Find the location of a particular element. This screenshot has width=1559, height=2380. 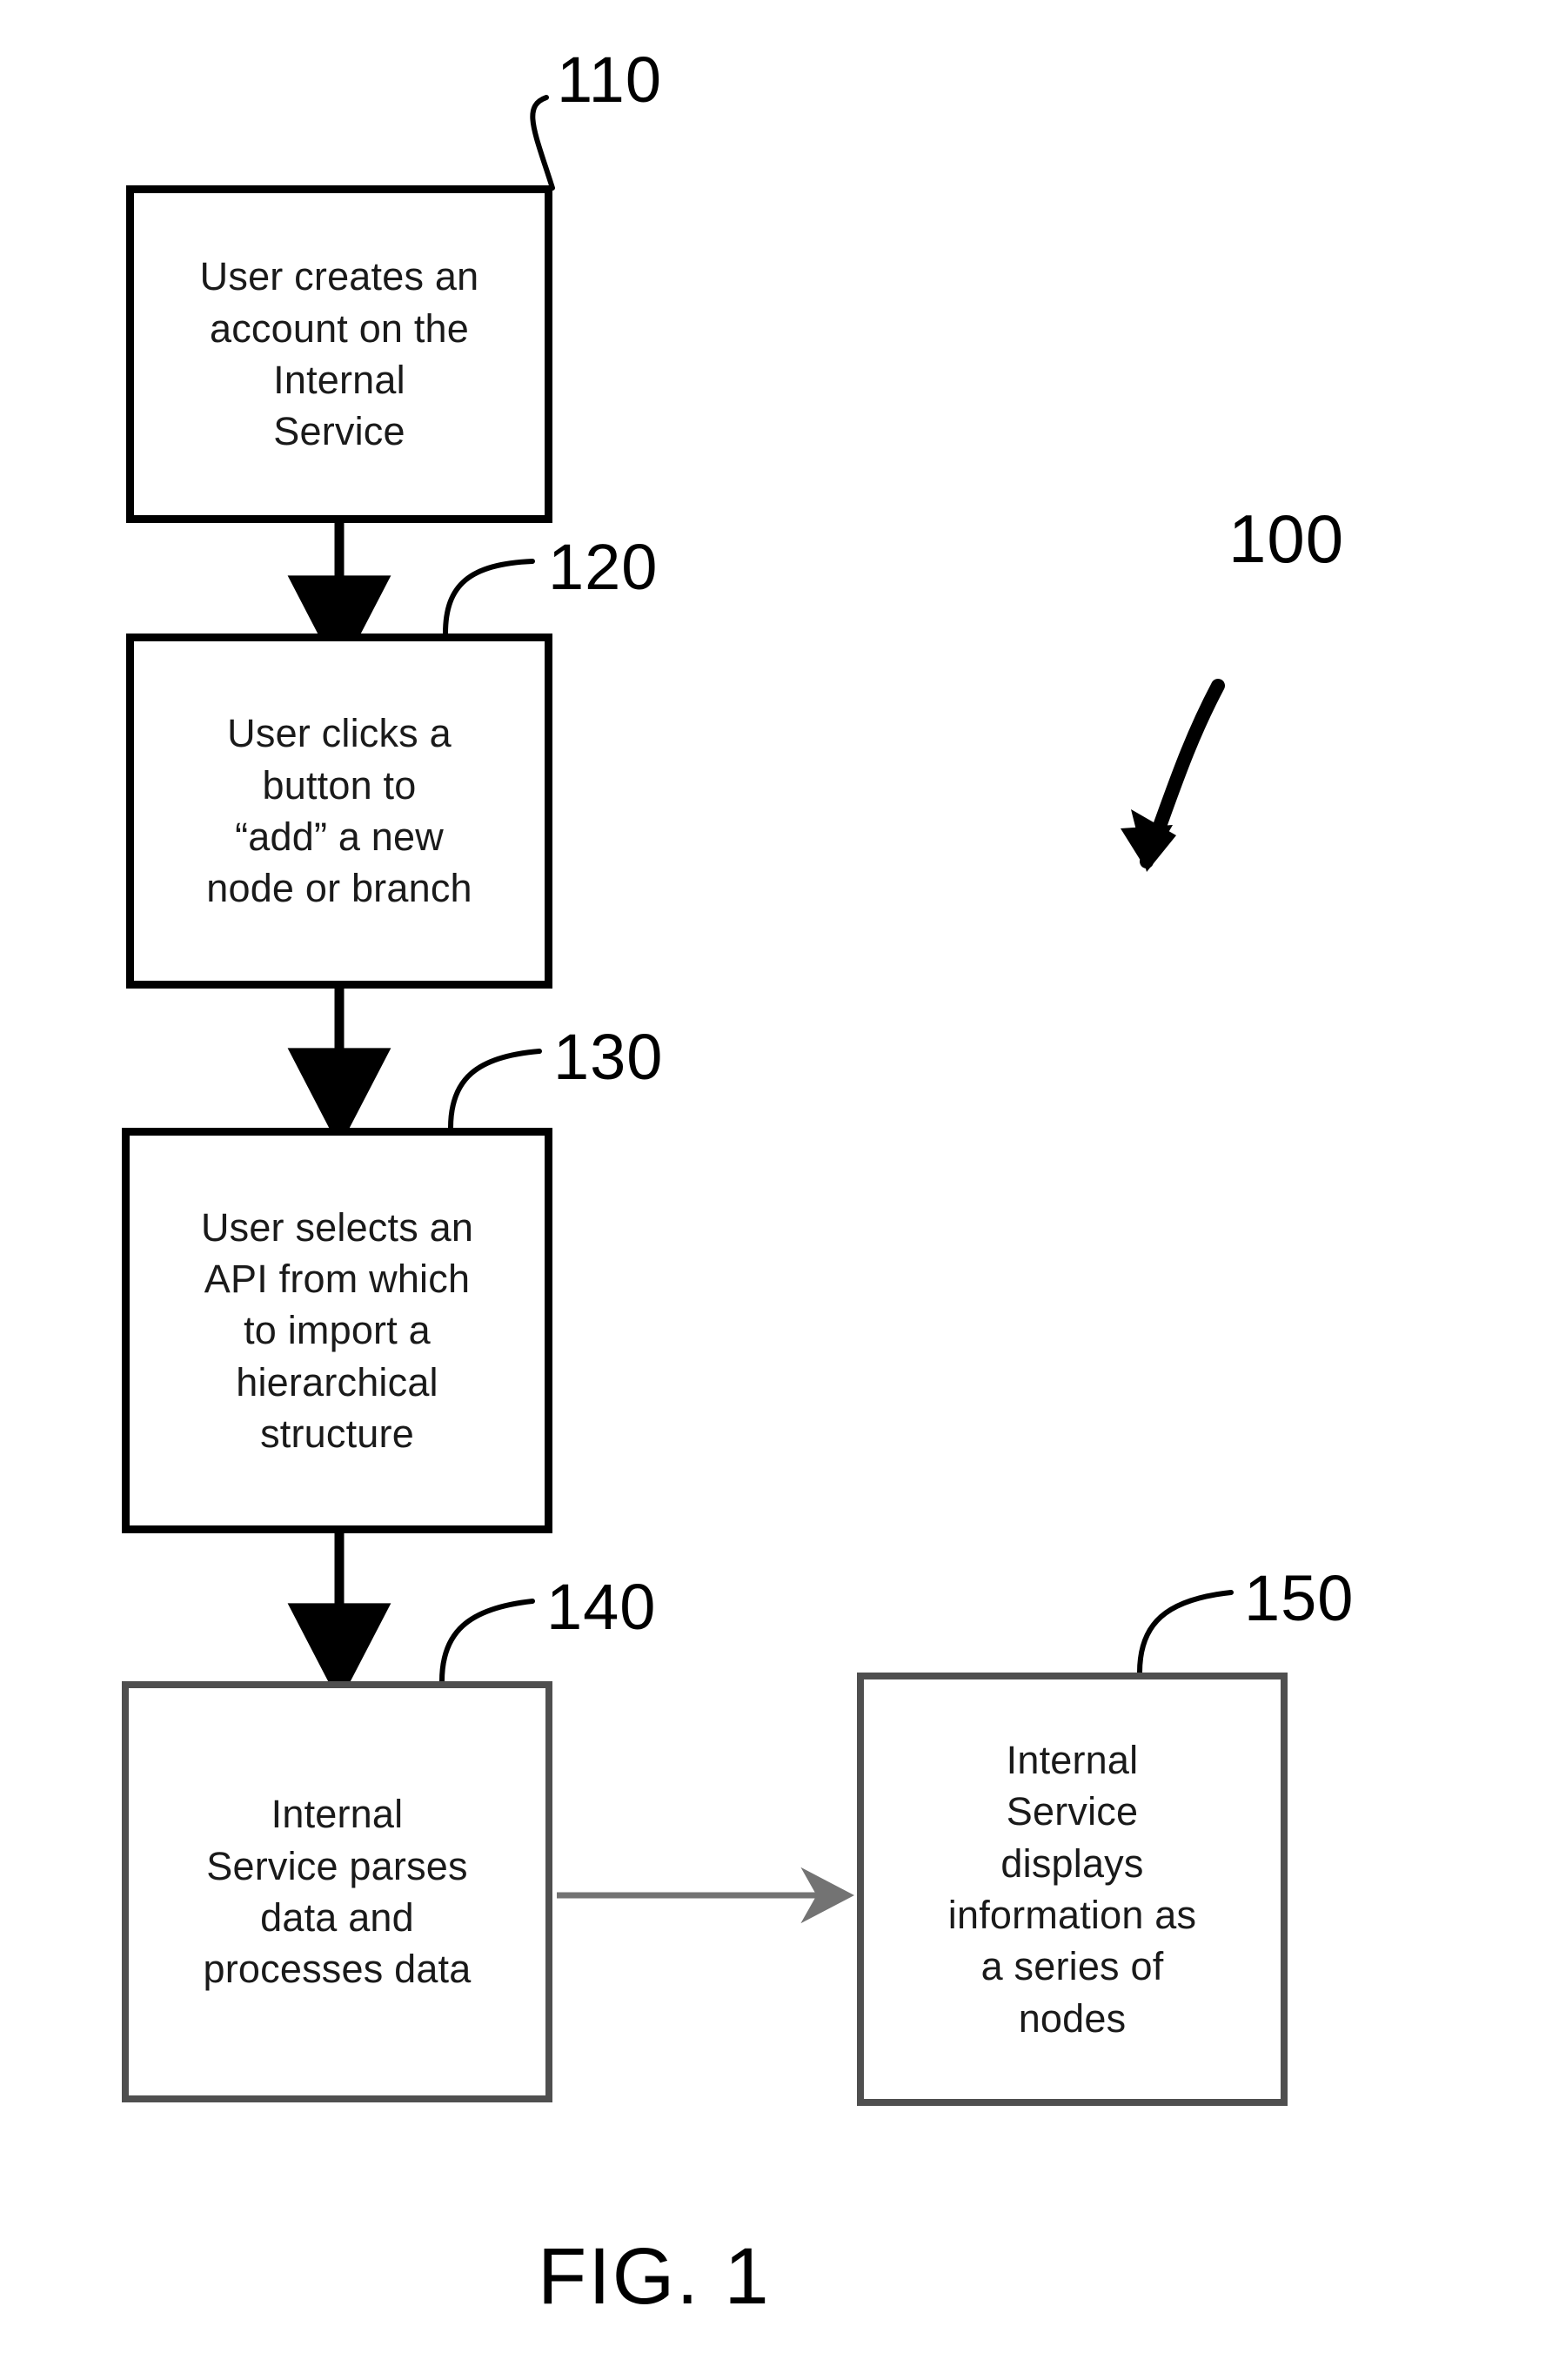

reference-numeral-150: 150 is located at coordinates (1300, 1598).